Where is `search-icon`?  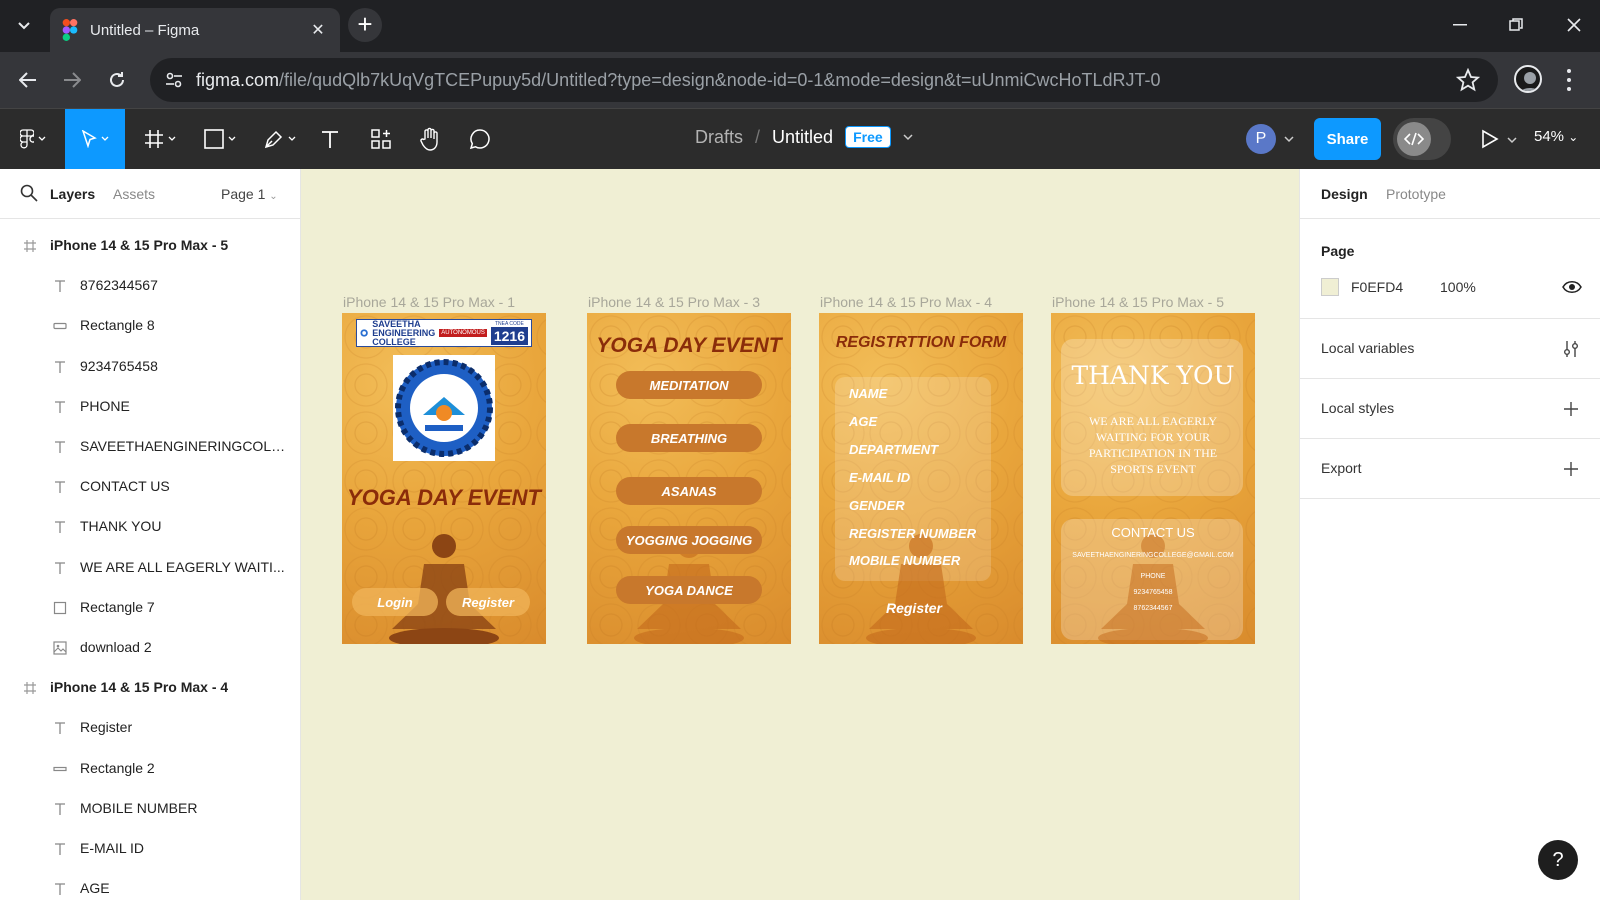 search-icon is located at coordinates (29, 193).